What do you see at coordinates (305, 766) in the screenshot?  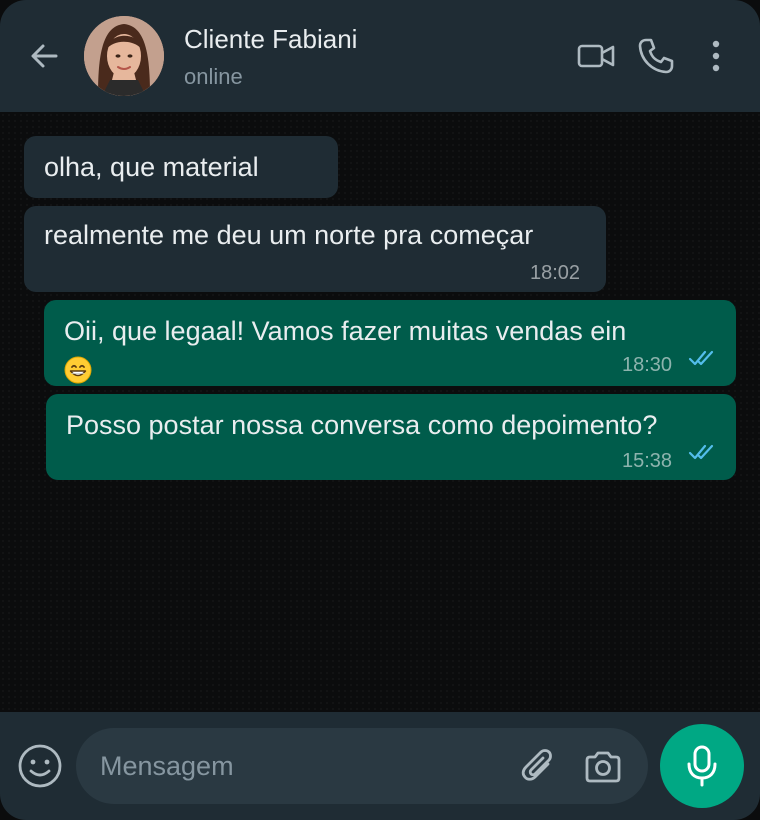 I see `message-input` at bounding box center [305, 766].